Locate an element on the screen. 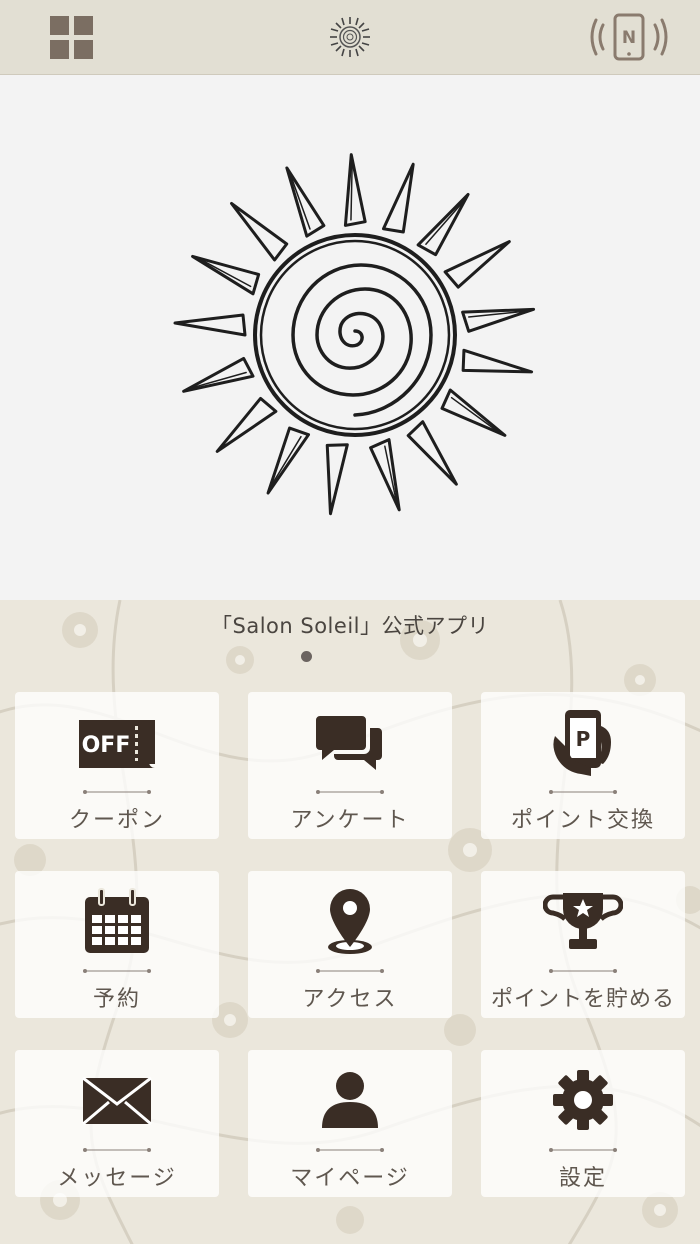 The image size is (700, 1244). hand-phone-points-icon: P is located at coordinates (582, 743).